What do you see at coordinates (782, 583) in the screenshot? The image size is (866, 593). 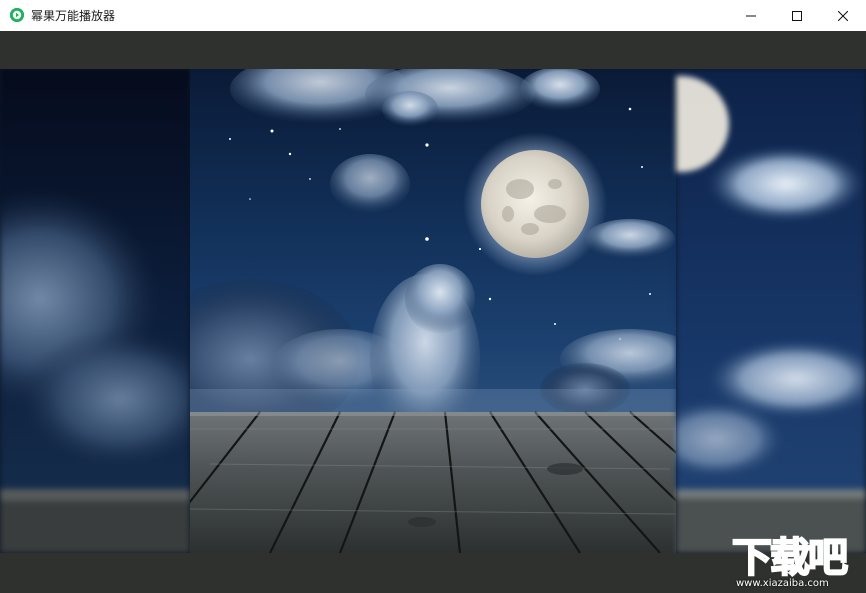 I see `watermark-site: www.xiazaiba.com` at bounding box center [782, 583].